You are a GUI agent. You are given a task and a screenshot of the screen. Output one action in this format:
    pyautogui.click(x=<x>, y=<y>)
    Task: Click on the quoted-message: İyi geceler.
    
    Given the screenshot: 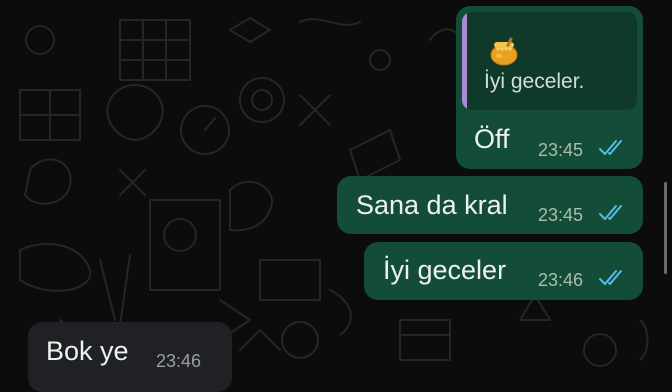 What is the action you would take?
    pyautogui.click(x=549, y=61)
    